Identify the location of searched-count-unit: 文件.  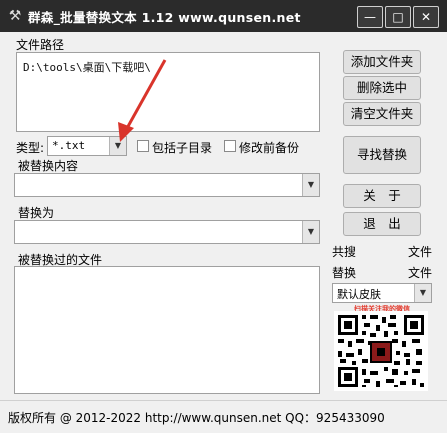
(420, 252).